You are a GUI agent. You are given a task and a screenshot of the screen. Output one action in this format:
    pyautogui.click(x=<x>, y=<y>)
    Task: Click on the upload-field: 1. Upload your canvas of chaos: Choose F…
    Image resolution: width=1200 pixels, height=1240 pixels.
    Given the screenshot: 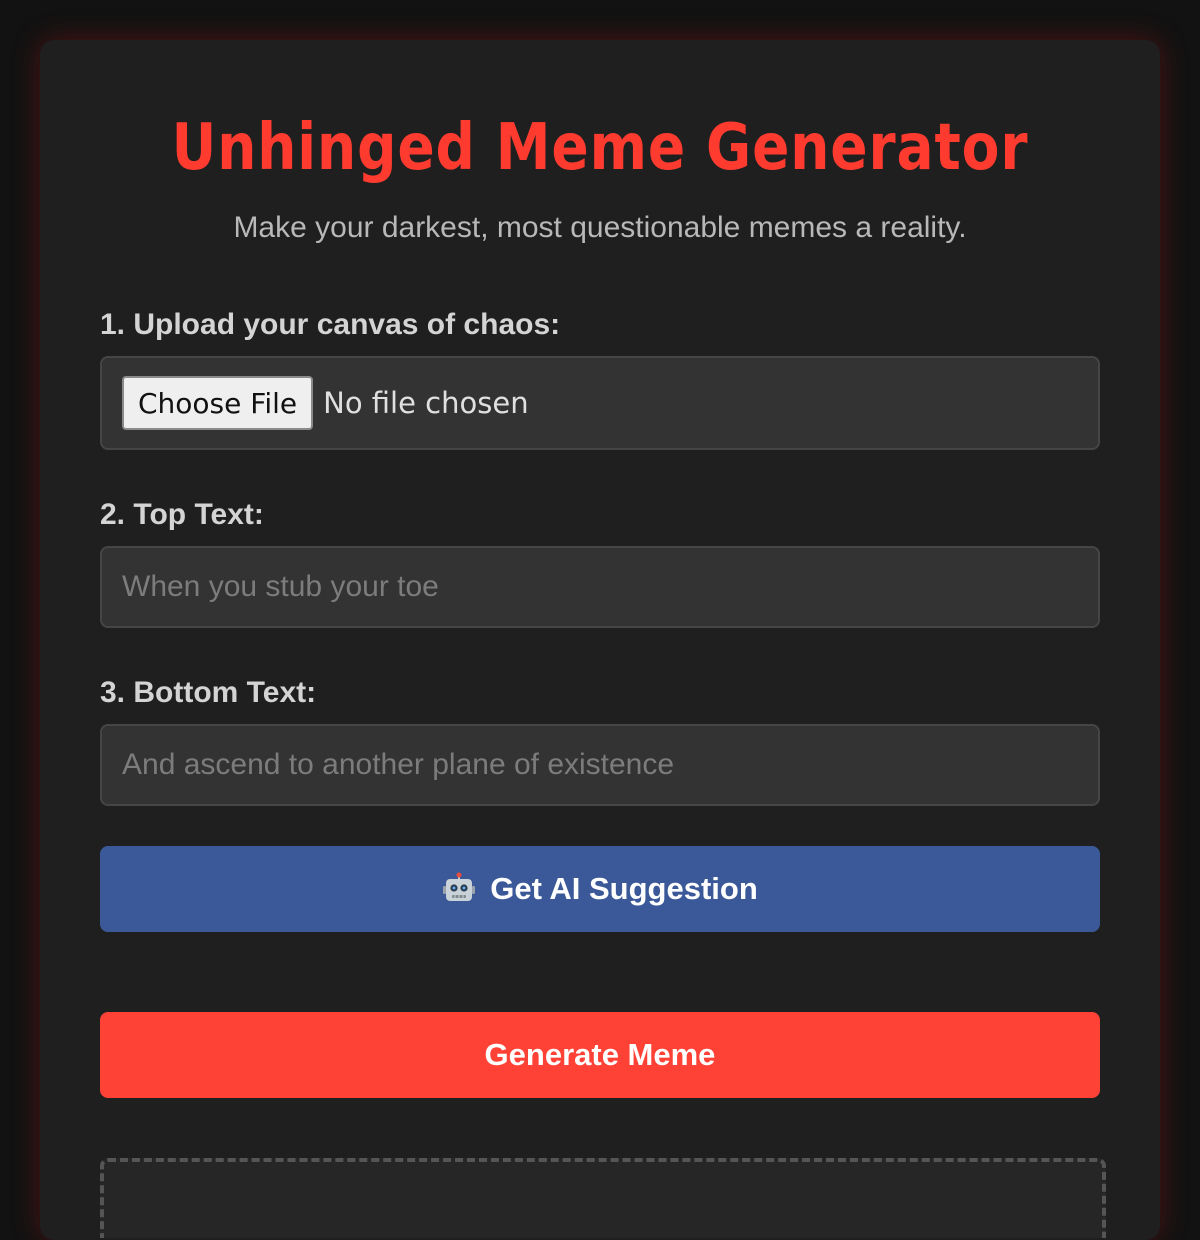 What is the action you would take?
    pyautogui.click(x=600, y=378)
    